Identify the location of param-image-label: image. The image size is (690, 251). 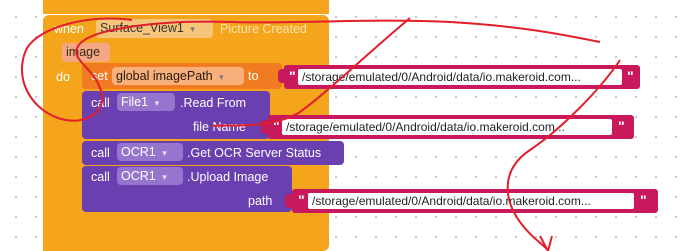
(83, 52).